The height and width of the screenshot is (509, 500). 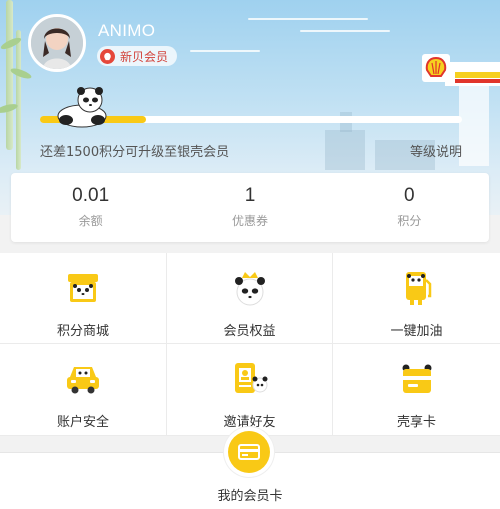 What do you see at coordinates (409, 196) in the screenshot?
I see `stat-value: 0` at bounding box center [409, 196].